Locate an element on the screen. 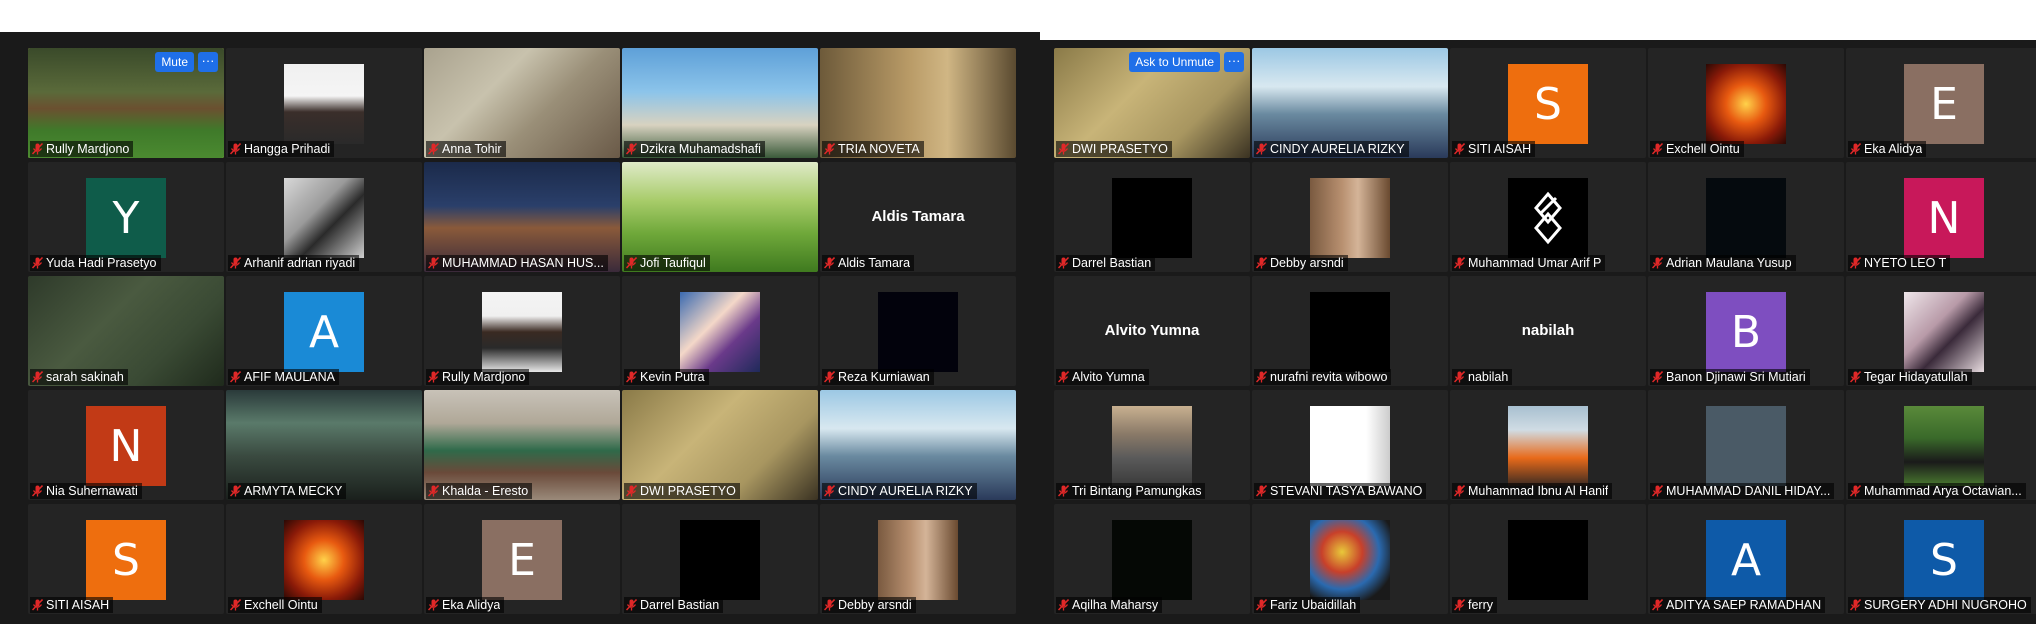  participant-tile-tri-bintang-pamungkas: Tri Bintang Pamungkas is located at coordinates (1152, 445).